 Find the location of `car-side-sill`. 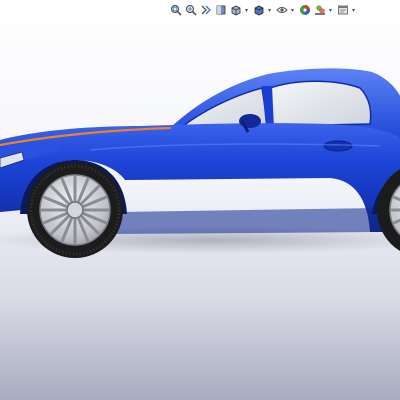

car-side-sill is located at coordinates (248, 221).